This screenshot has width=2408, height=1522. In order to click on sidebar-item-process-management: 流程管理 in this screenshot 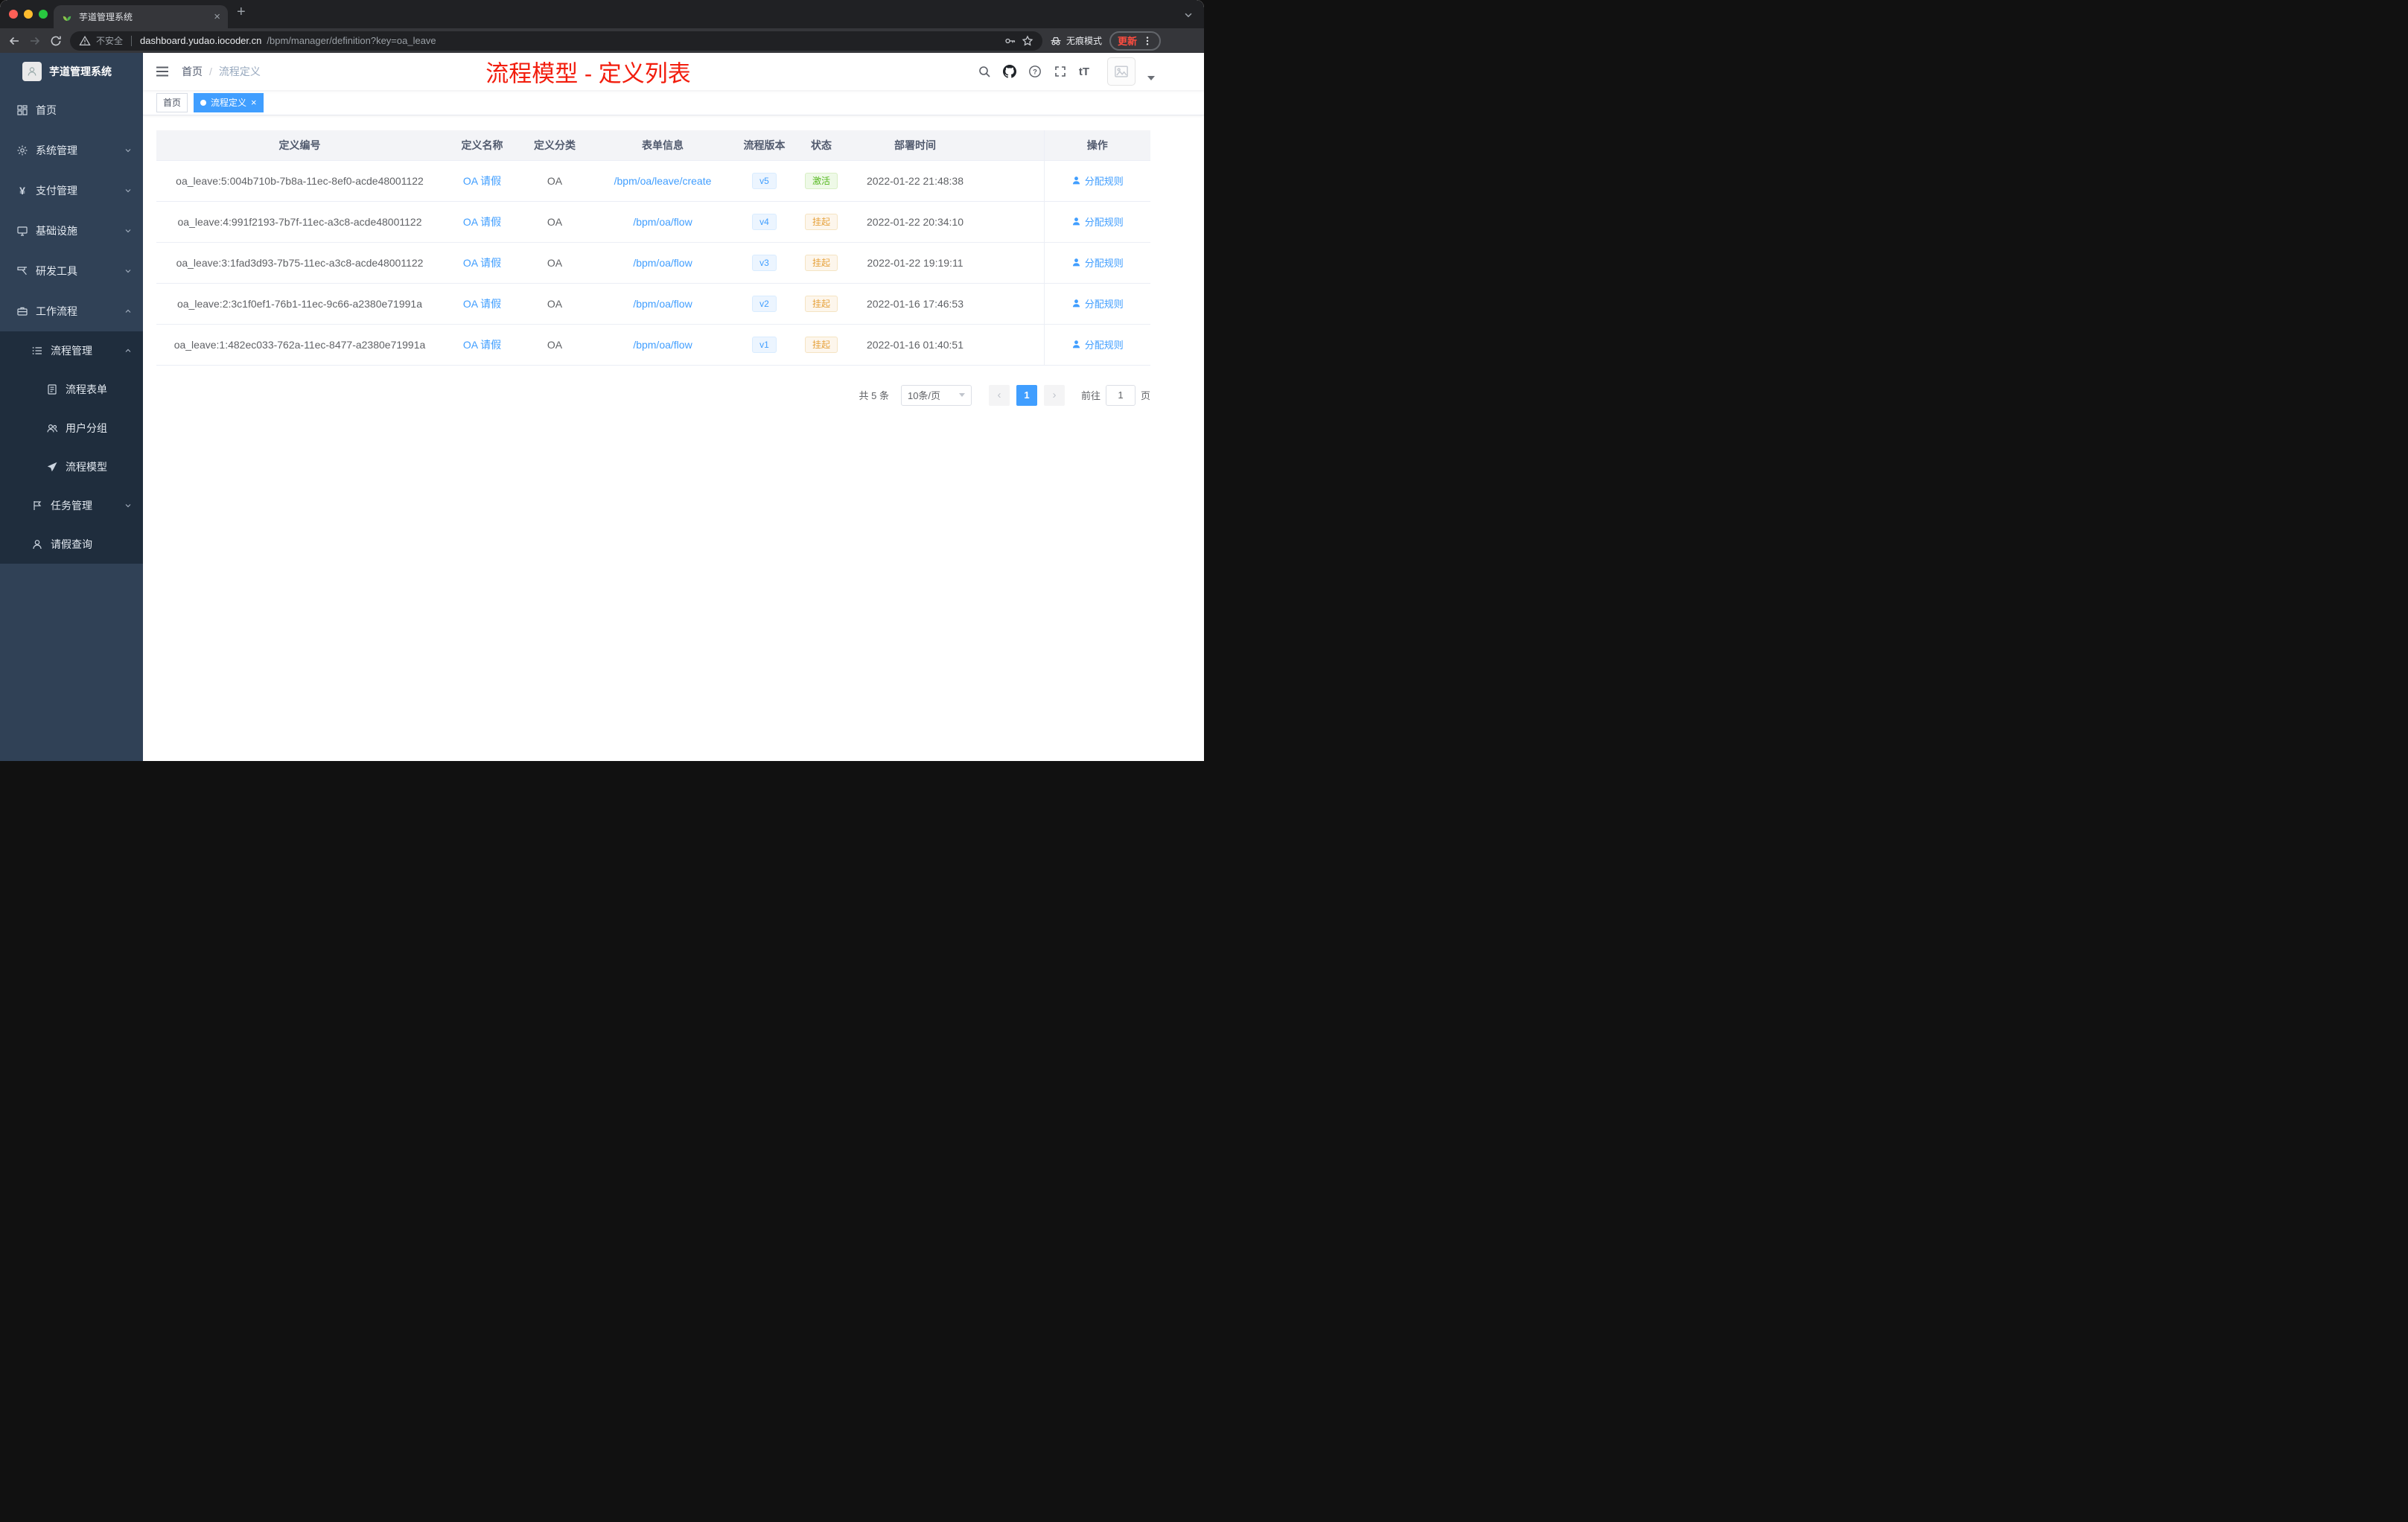, I will do `click(71, 350)`.